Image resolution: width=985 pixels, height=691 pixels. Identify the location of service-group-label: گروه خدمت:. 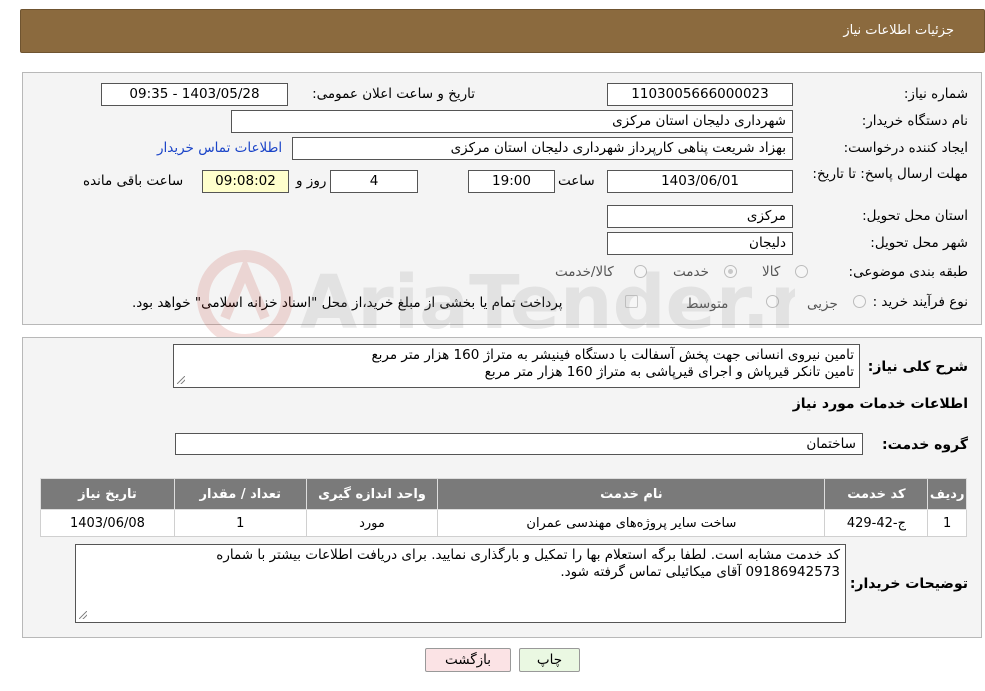
(925, 445).